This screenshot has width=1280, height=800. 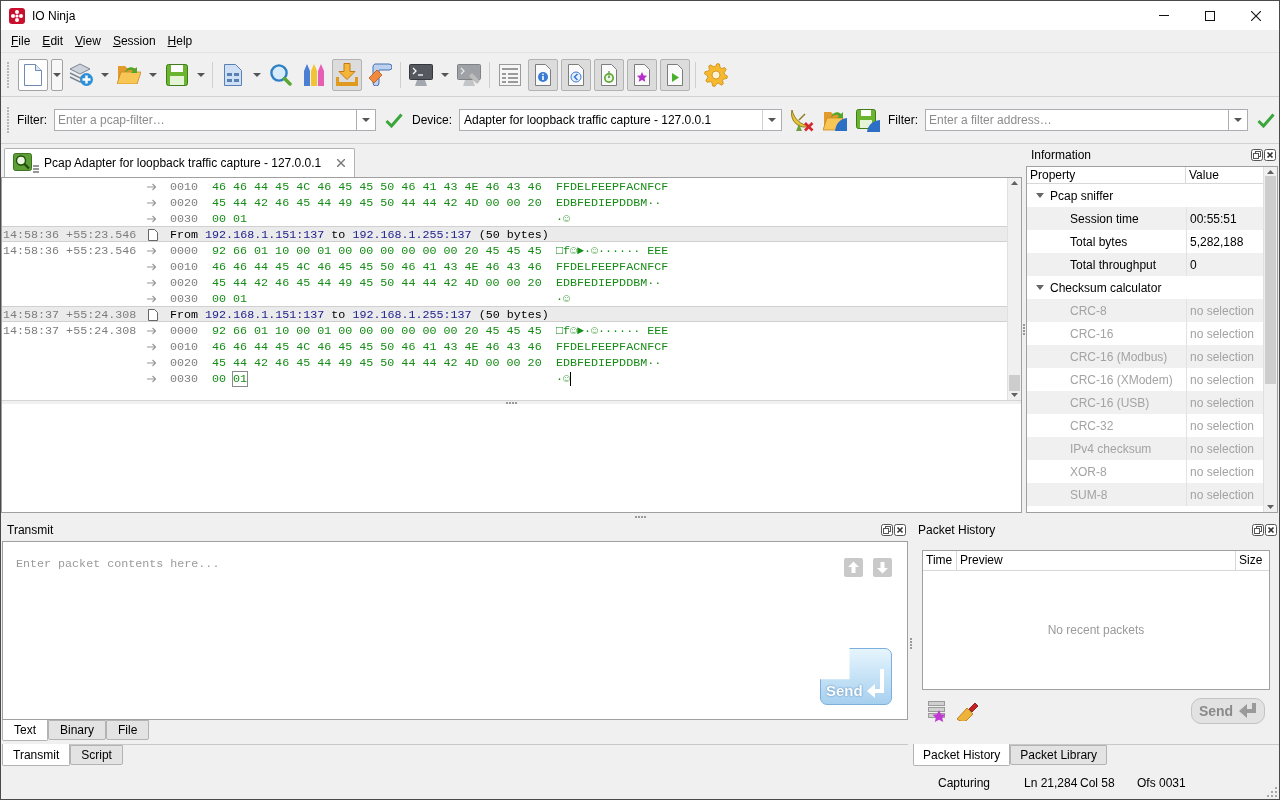 I want to click on maximize-icon, so click(x=1210, y=15).